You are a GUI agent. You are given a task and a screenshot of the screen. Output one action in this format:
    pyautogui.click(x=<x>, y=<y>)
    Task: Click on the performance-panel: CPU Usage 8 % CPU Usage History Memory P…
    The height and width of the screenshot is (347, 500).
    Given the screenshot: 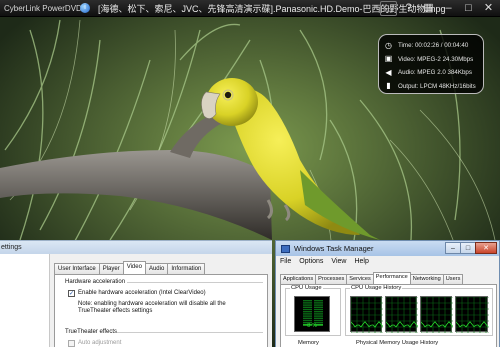 What is the action you would take?
    pyautogui.click(x=388, y=315)
    